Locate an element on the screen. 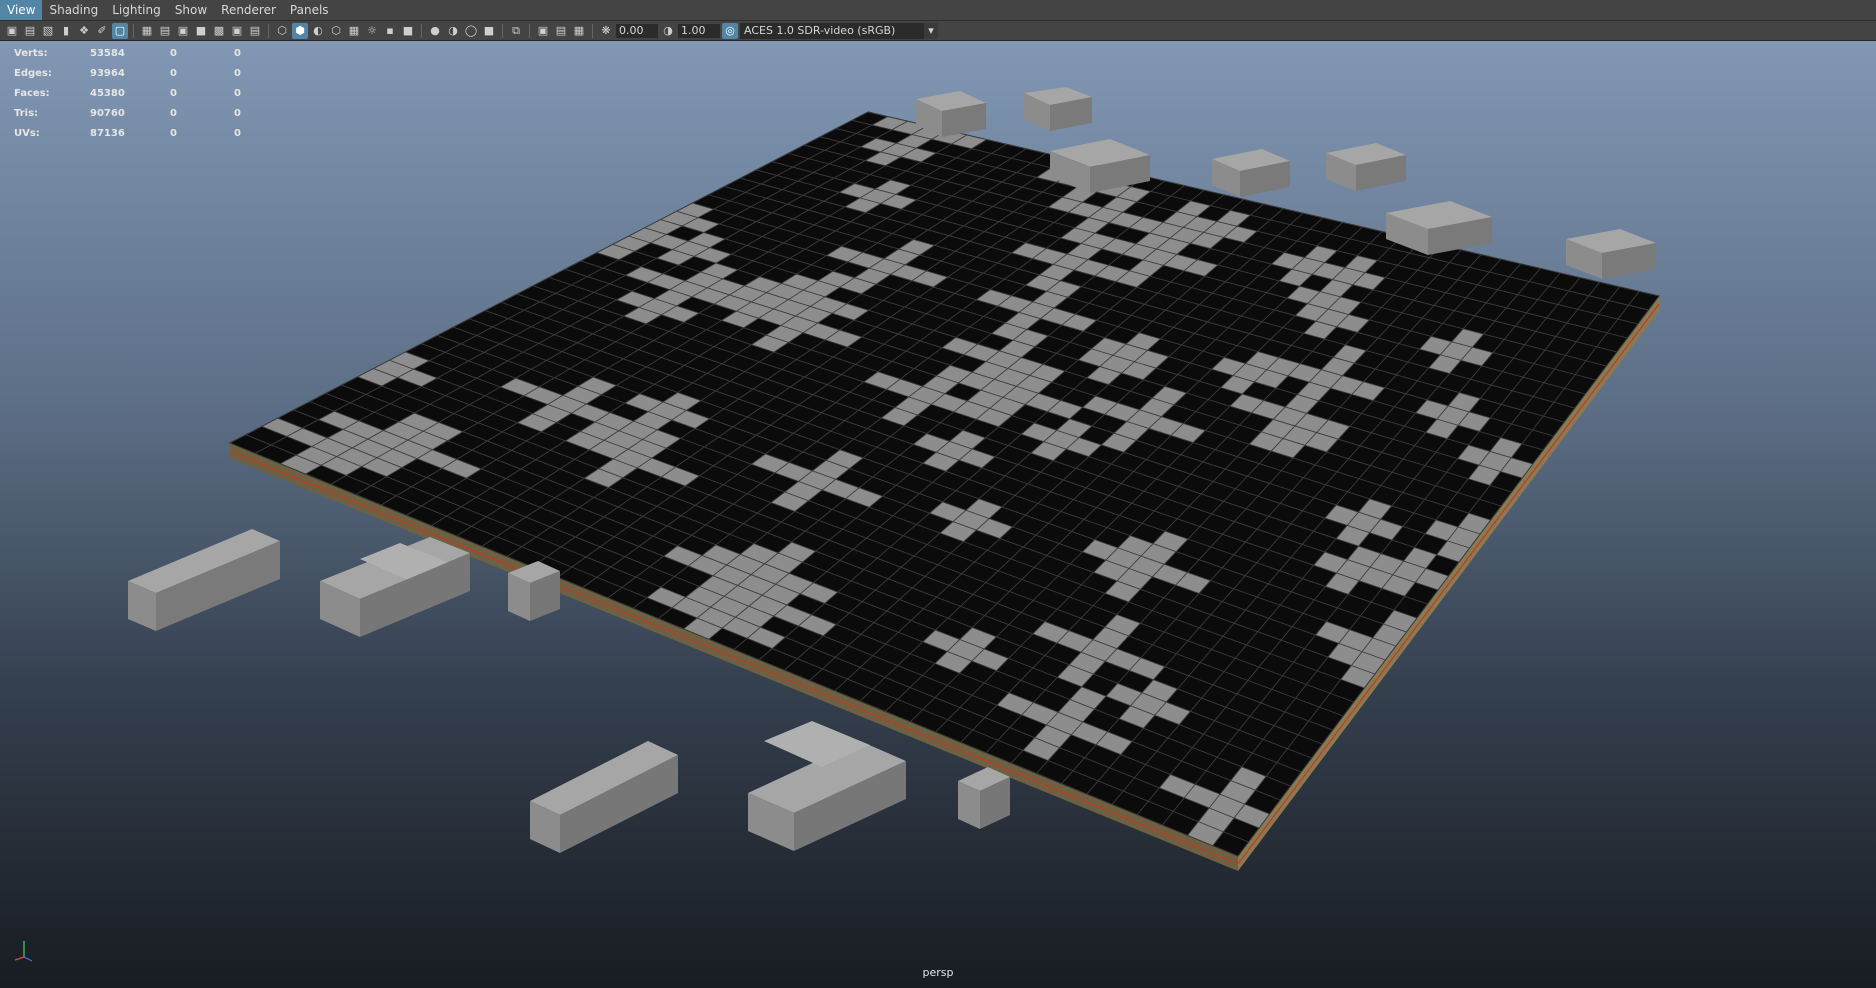  ambient-occlusion-icon: ● is located at coordinates (435, 31).